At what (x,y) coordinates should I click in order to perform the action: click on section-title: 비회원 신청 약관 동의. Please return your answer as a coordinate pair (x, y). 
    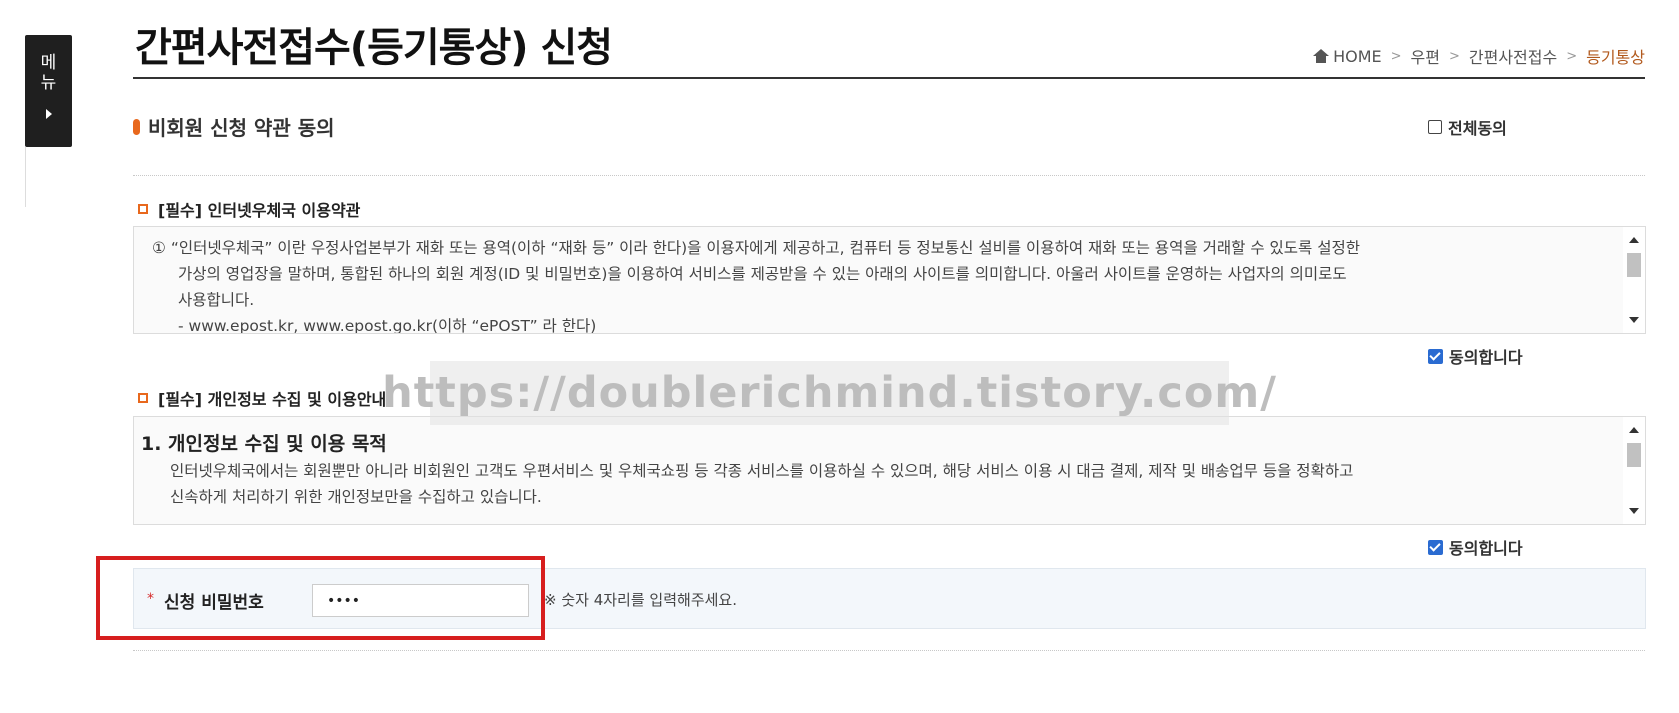
    Looking at the image, I should click on (241, 128).